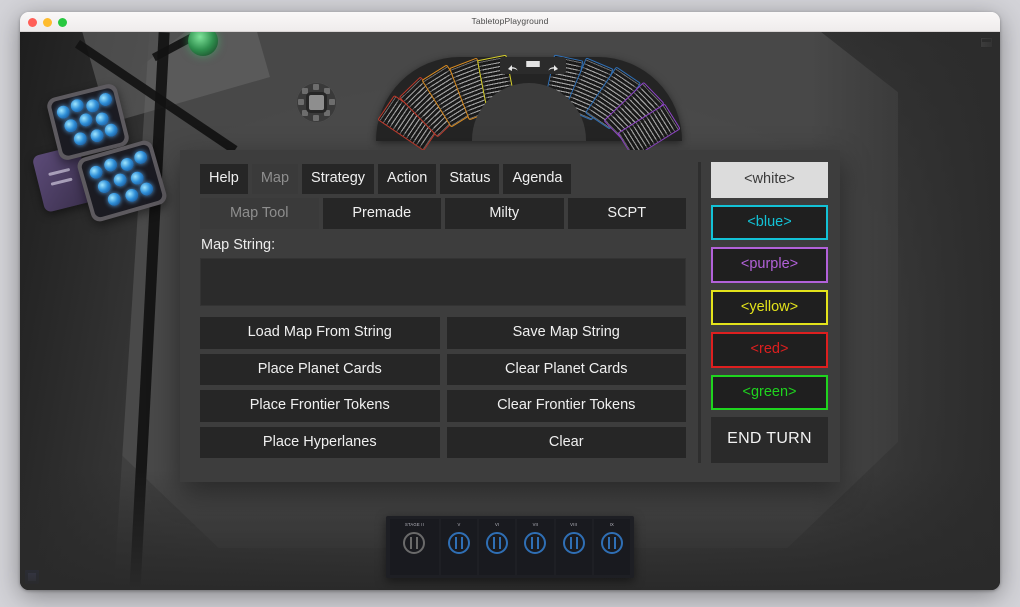 The width and height of the screenshot is (1020, 607). I want to click on undo-icon, so click(512, 65).